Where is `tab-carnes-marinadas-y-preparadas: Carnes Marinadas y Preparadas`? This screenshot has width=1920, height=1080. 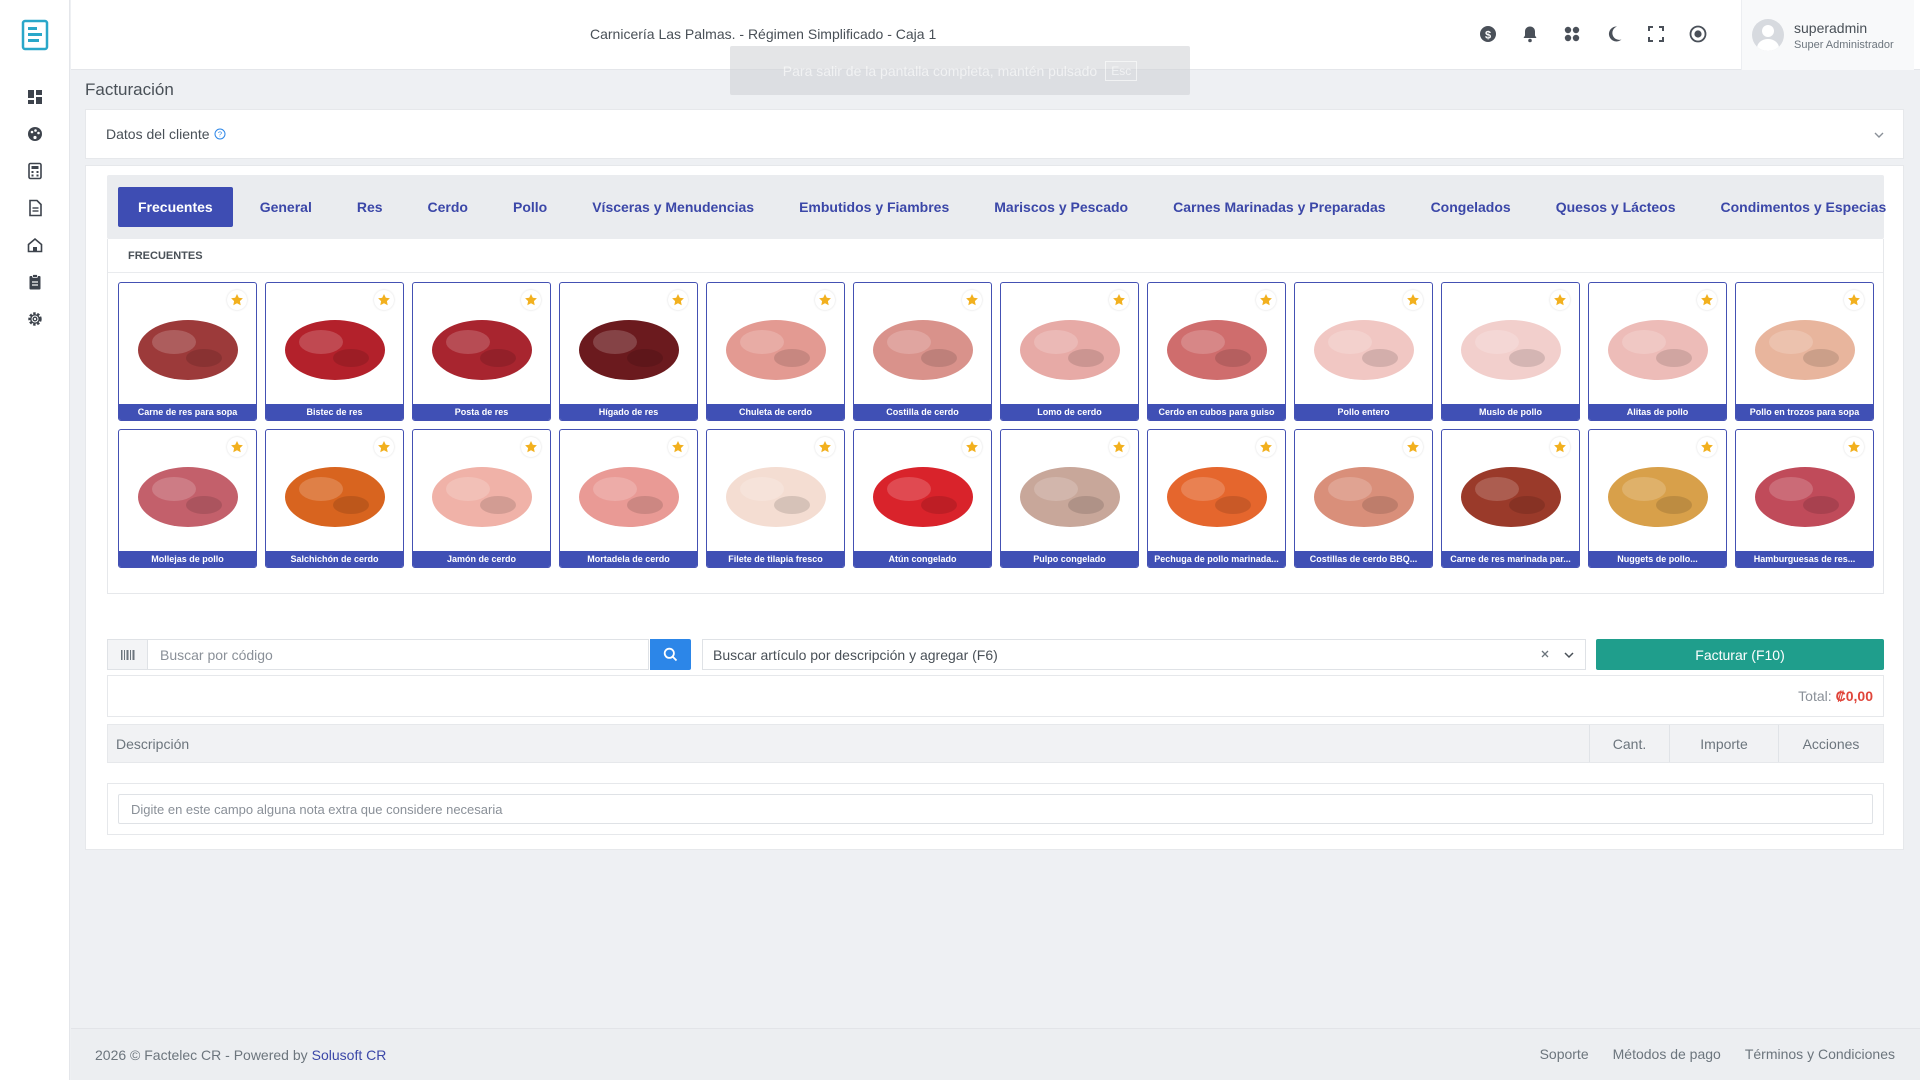
tab-carnes-marinadas-y-preparadas: Carnes Marinadas y Preparadas is located at coordinates (1279, 207).